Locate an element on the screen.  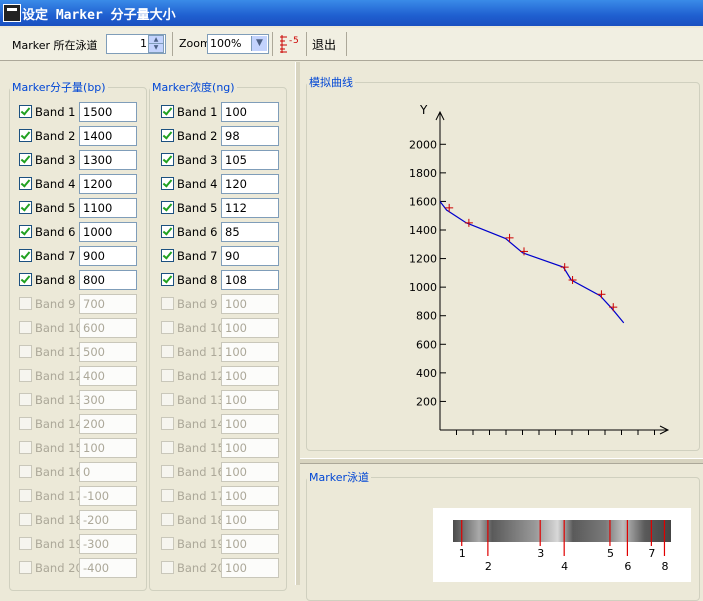
ruler-number: 5 is located at coordinates (296, 41).